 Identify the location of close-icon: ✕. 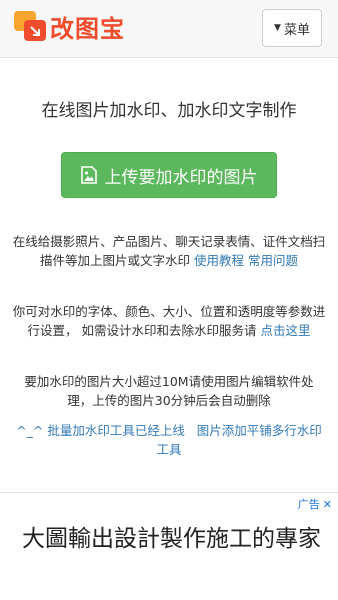
(327, 504).